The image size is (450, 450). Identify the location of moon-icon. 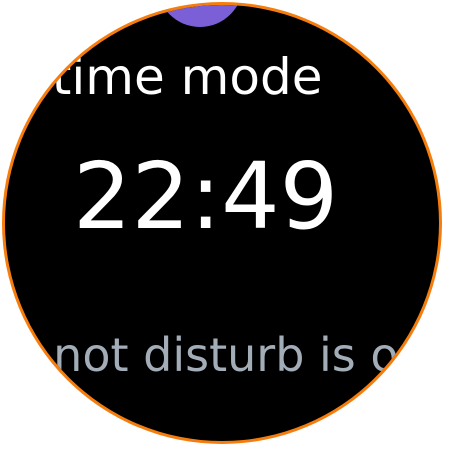
(200, 16).